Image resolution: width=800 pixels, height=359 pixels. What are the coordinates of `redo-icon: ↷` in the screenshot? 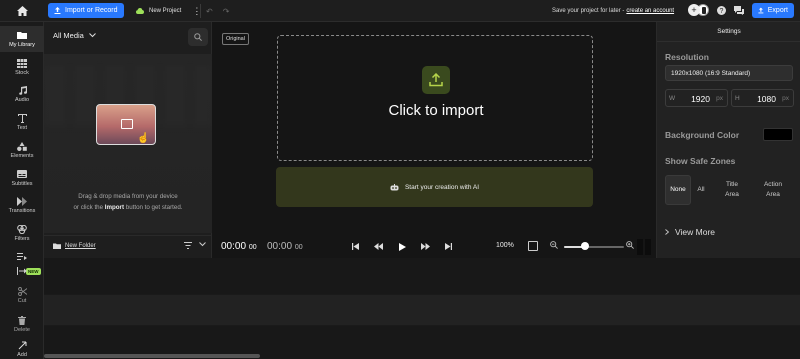 It's located at (226, 11).